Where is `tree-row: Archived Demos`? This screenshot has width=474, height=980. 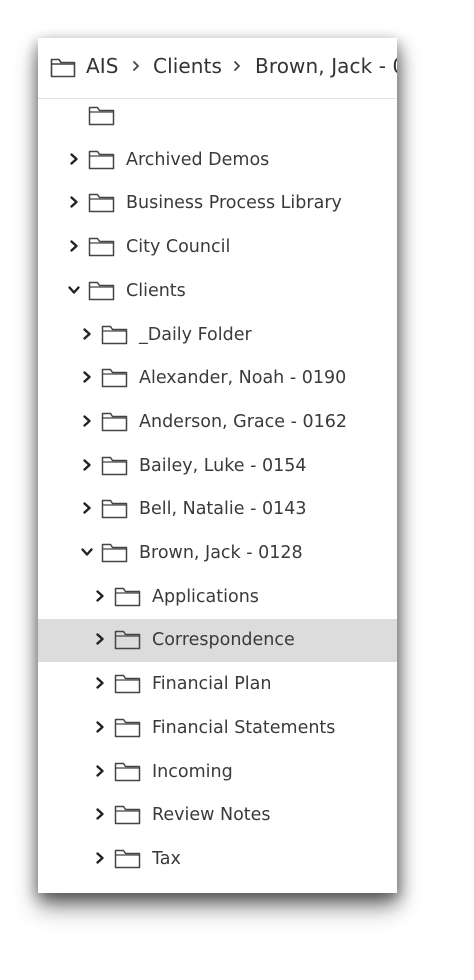
tree-row: Archived Demos is located at coordinates (217, 160).